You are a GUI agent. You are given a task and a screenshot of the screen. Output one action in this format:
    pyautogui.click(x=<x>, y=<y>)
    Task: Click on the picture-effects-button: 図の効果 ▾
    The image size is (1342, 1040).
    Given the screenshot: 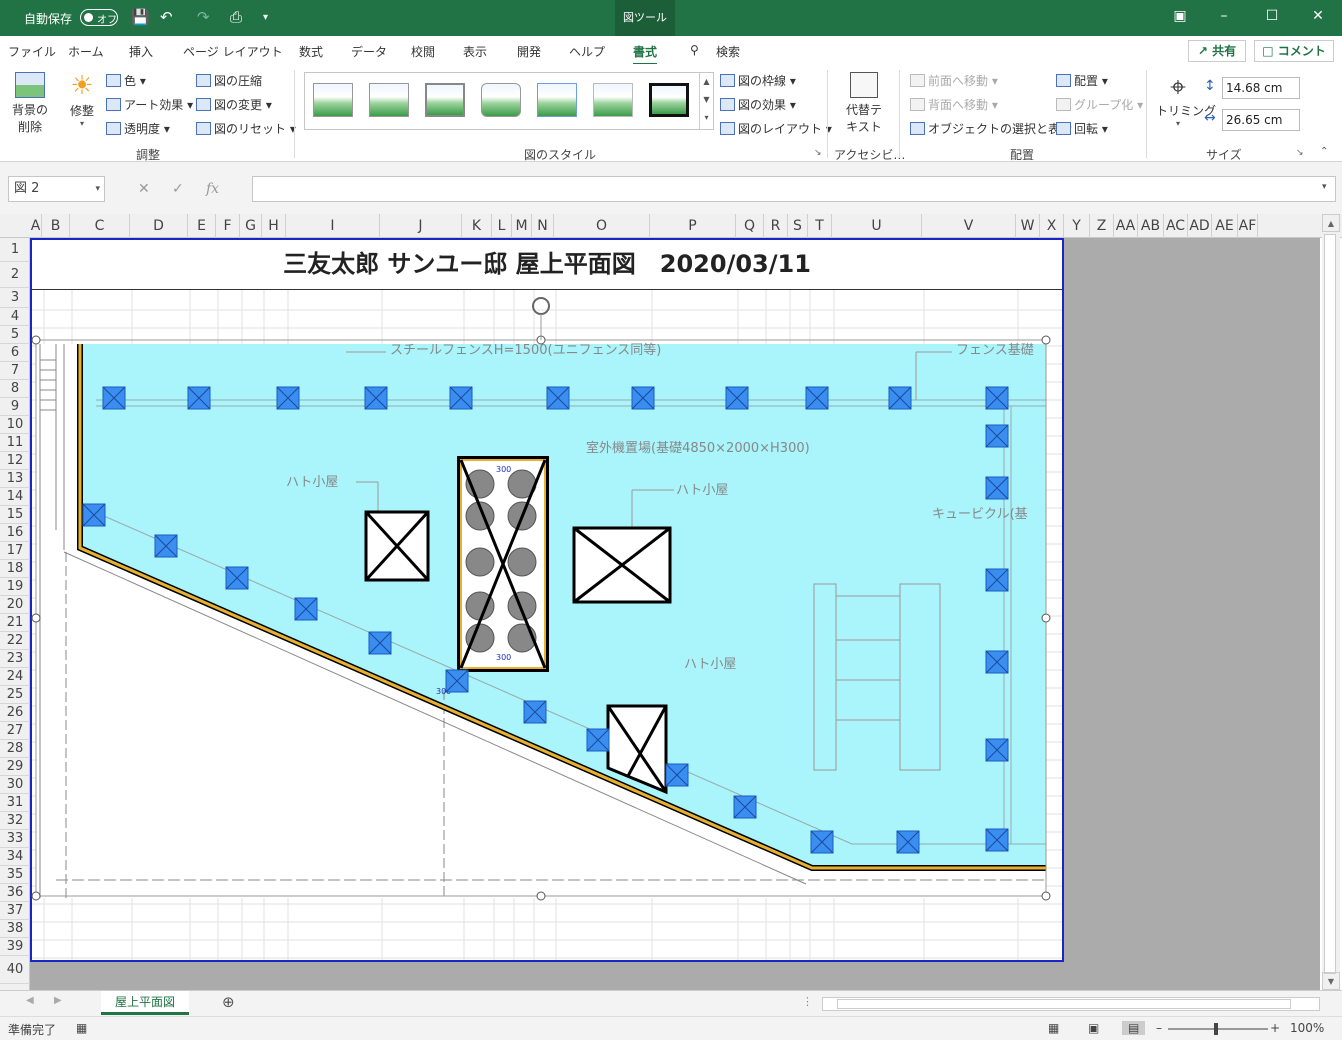 What is the action you would take?
    pyautogui.click(x=758, y=104)
    